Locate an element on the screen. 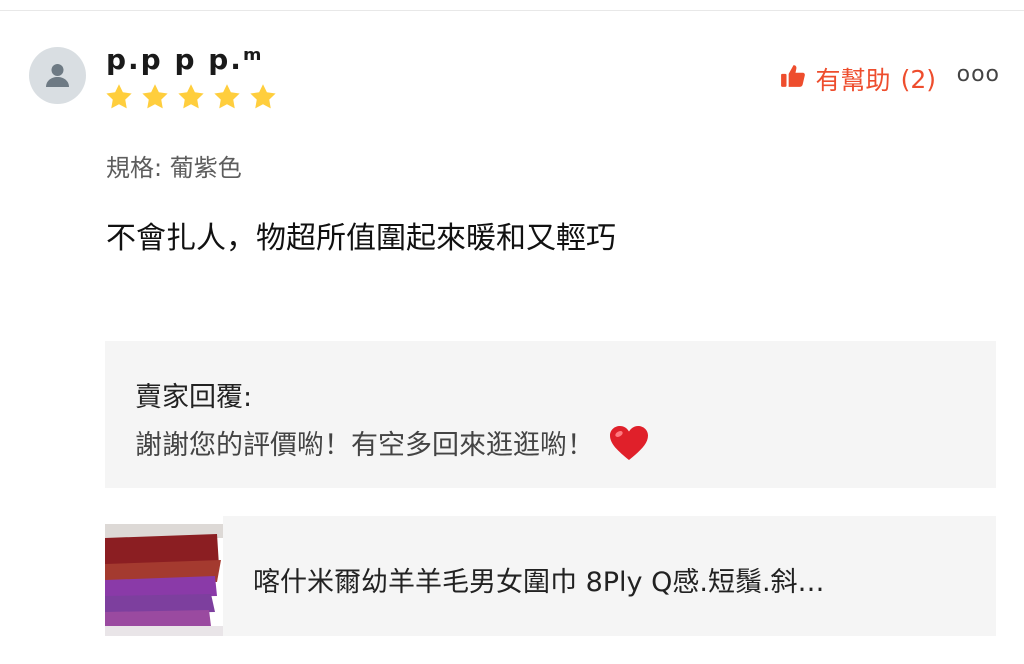 The width and height of the screenshot is (1024, 664). helpful-count: 2 is located at coordinates (918, 79).